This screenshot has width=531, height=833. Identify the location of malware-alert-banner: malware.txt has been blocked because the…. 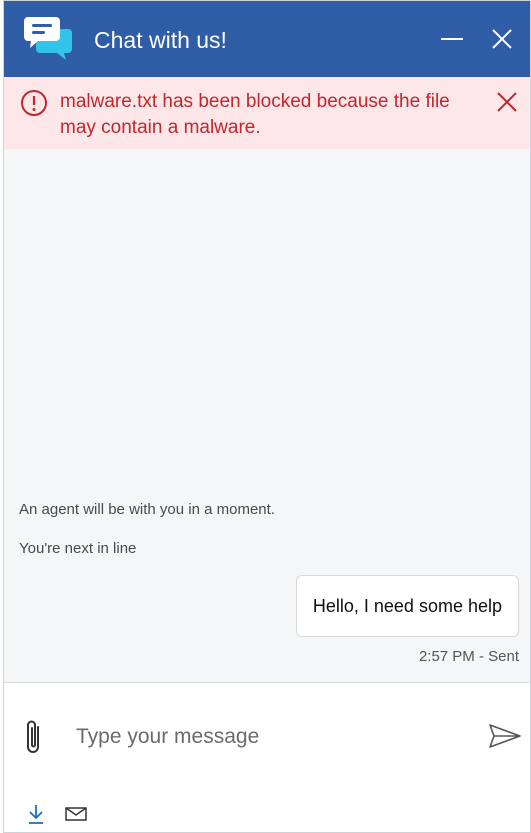
(267, 113).